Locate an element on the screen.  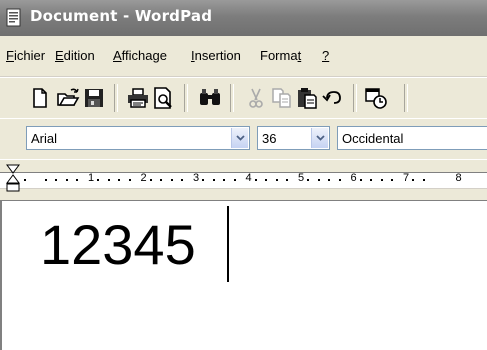
font-name-value: Arial is located at coordinates (44, 138).